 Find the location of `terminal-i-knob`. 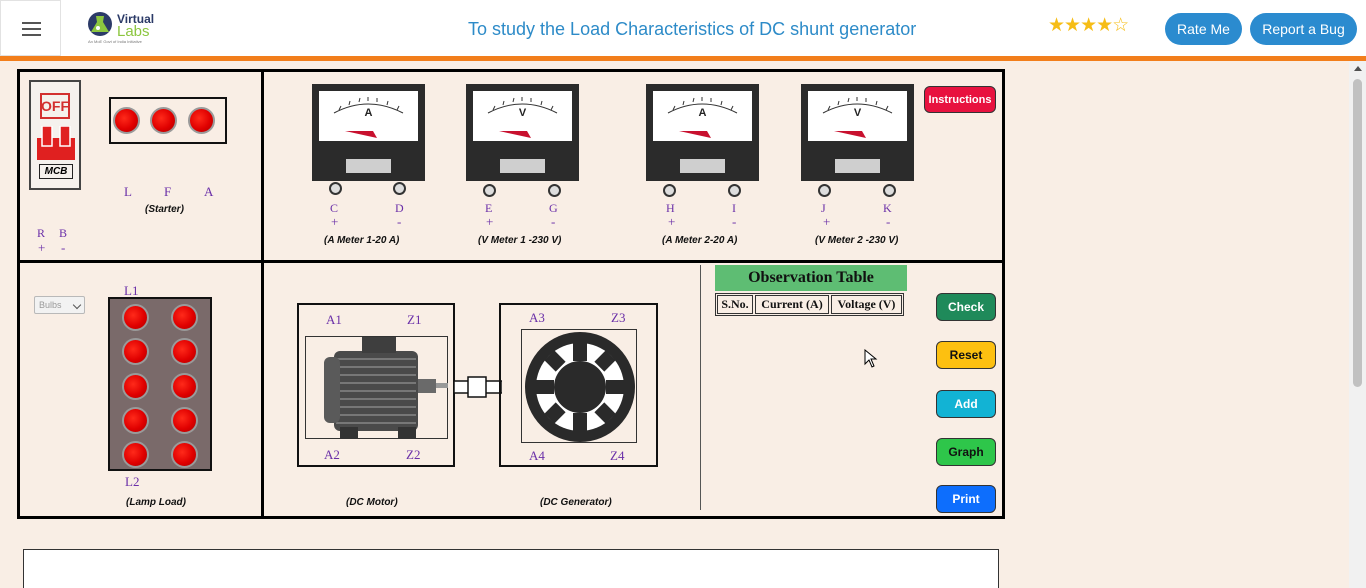

terminal-i-knob is located at coordinates (734, 190).